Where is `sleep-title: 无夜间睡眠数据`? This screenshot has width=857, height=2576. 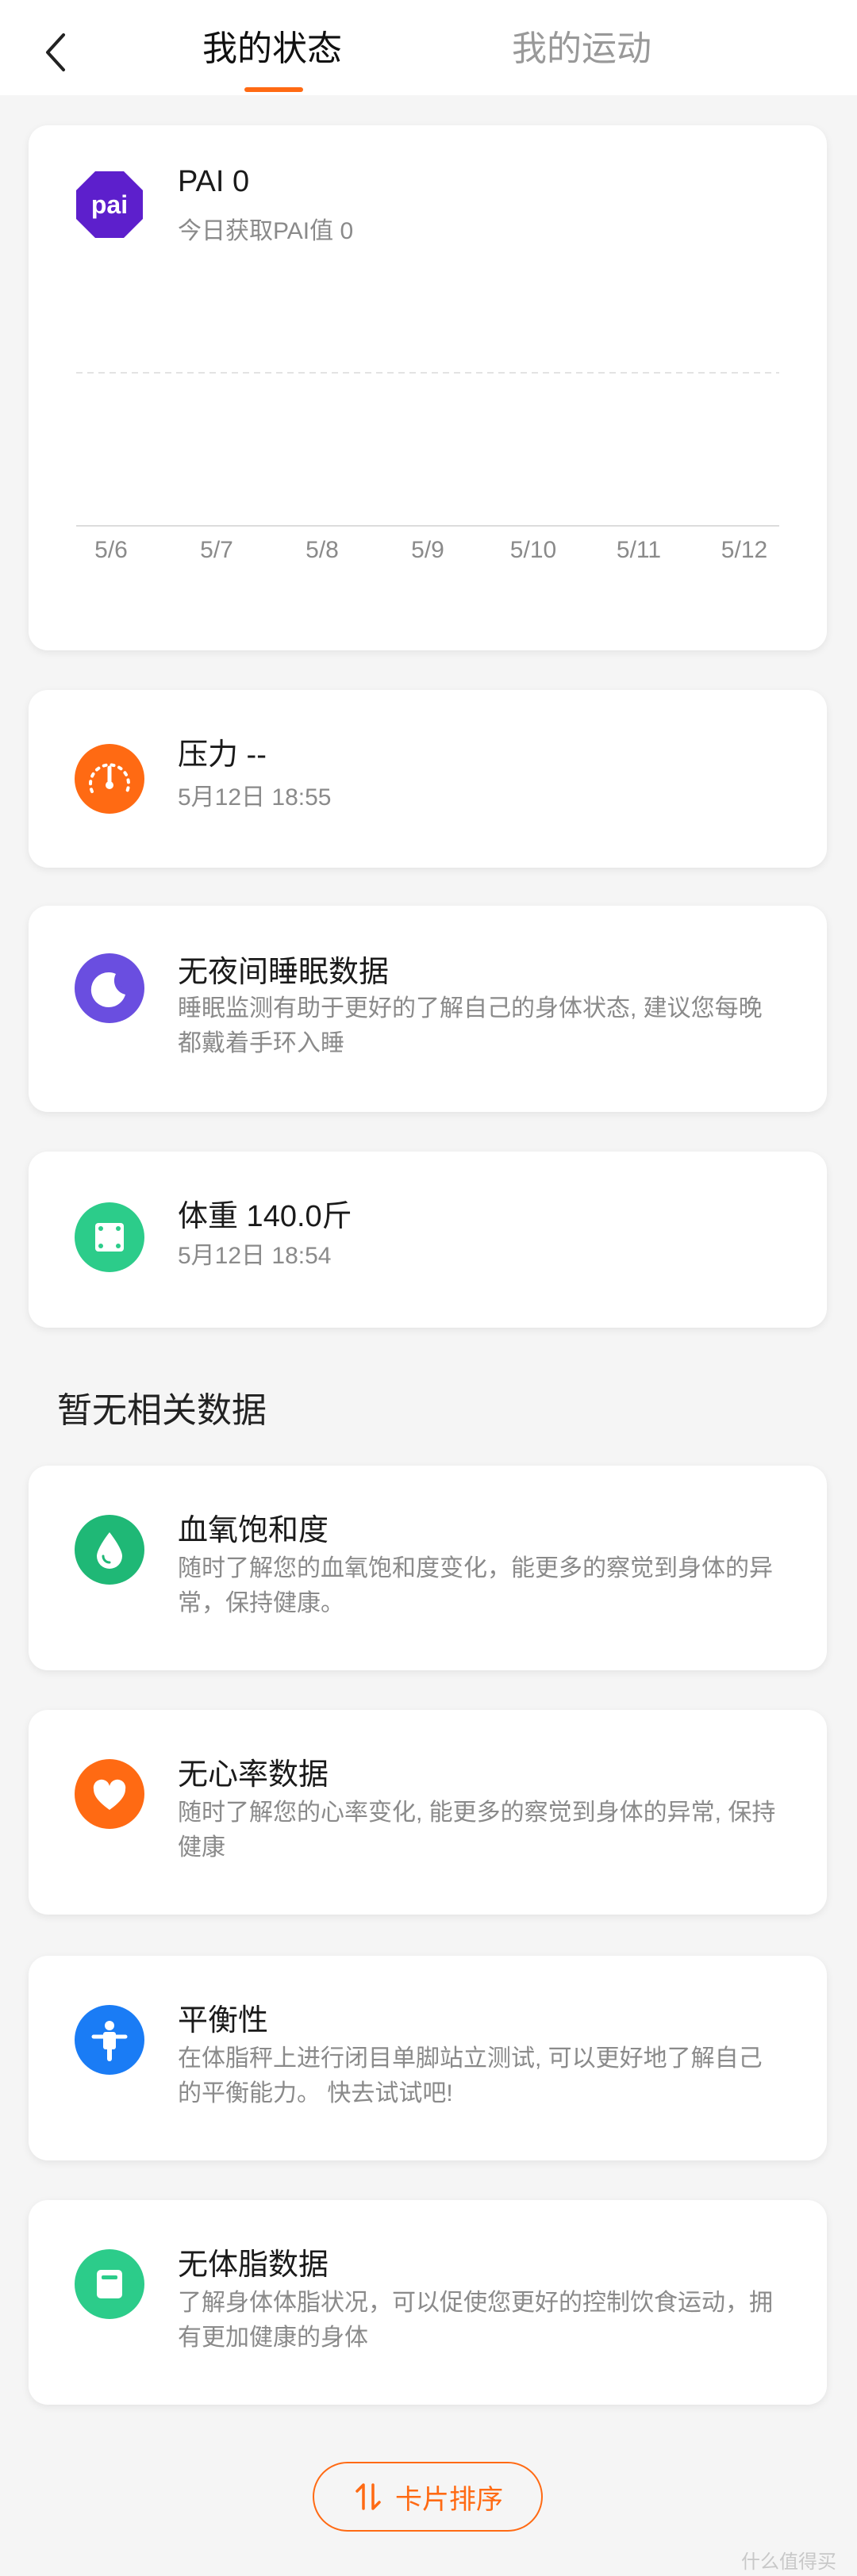 sleep-title: 无夜间睡眠数据 is located at coordinates (284, 972).